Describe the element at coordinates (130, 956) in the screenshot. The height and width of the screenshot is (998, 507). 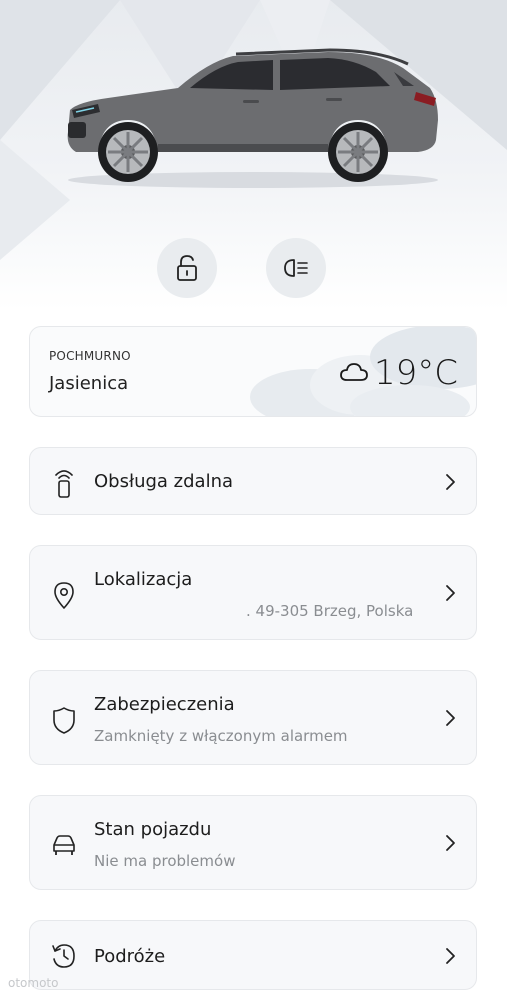
I see `menu-item-title: Podróże` at that location.